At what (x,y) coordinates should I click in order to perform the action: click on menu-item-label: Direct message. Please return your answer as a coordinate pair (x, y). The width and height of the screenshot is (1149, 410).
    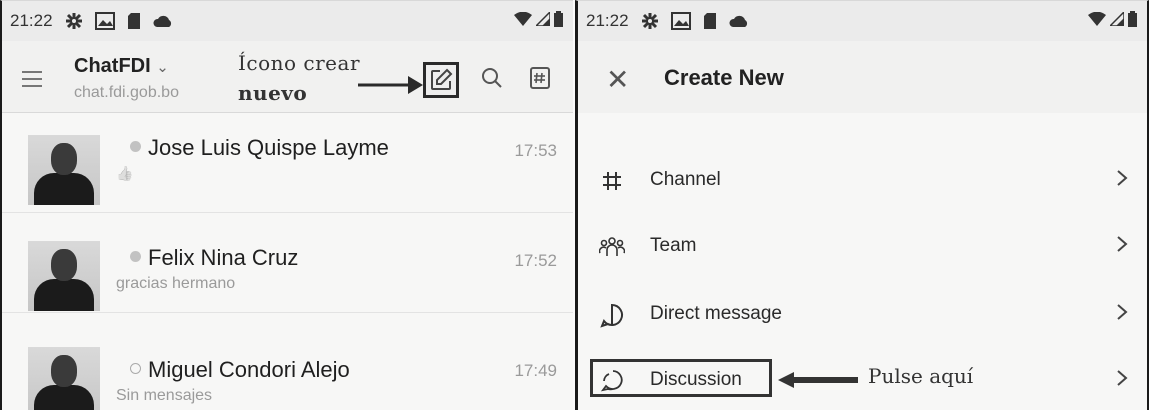
    Looking at the image, I should click on (716, 313).